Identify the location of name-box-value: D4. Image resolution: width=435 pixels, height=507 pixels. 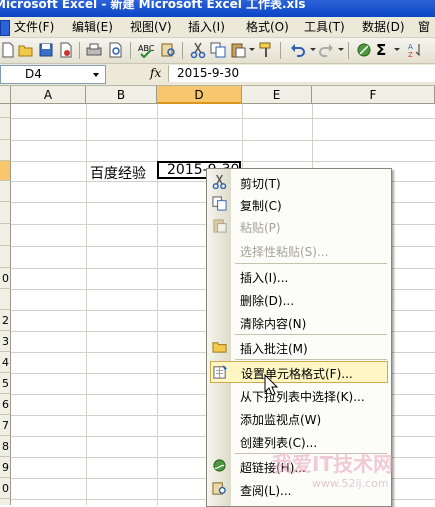
(33, 74).